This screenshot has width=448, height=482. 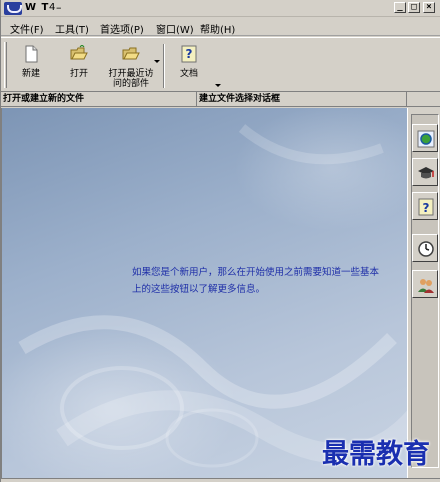 I want to click on users-button, so click(x=425, y=284).